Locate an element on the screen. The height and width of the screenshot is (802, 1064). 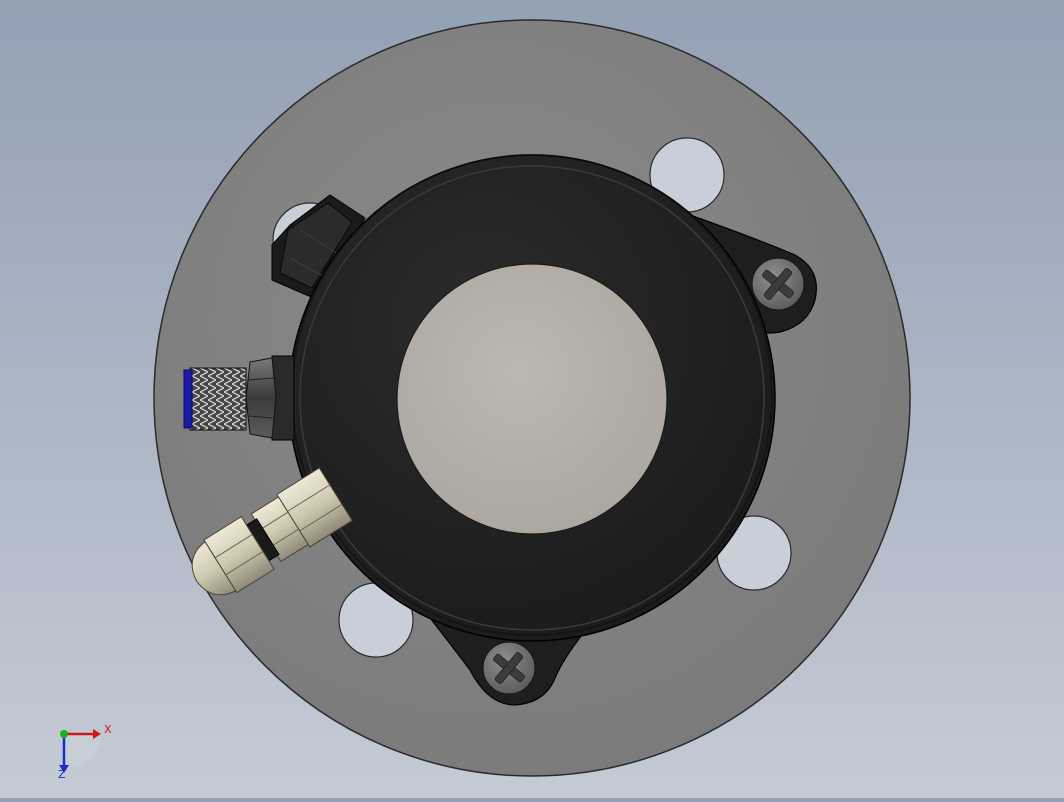
screw-top-right is located at coordinates (778, 284).